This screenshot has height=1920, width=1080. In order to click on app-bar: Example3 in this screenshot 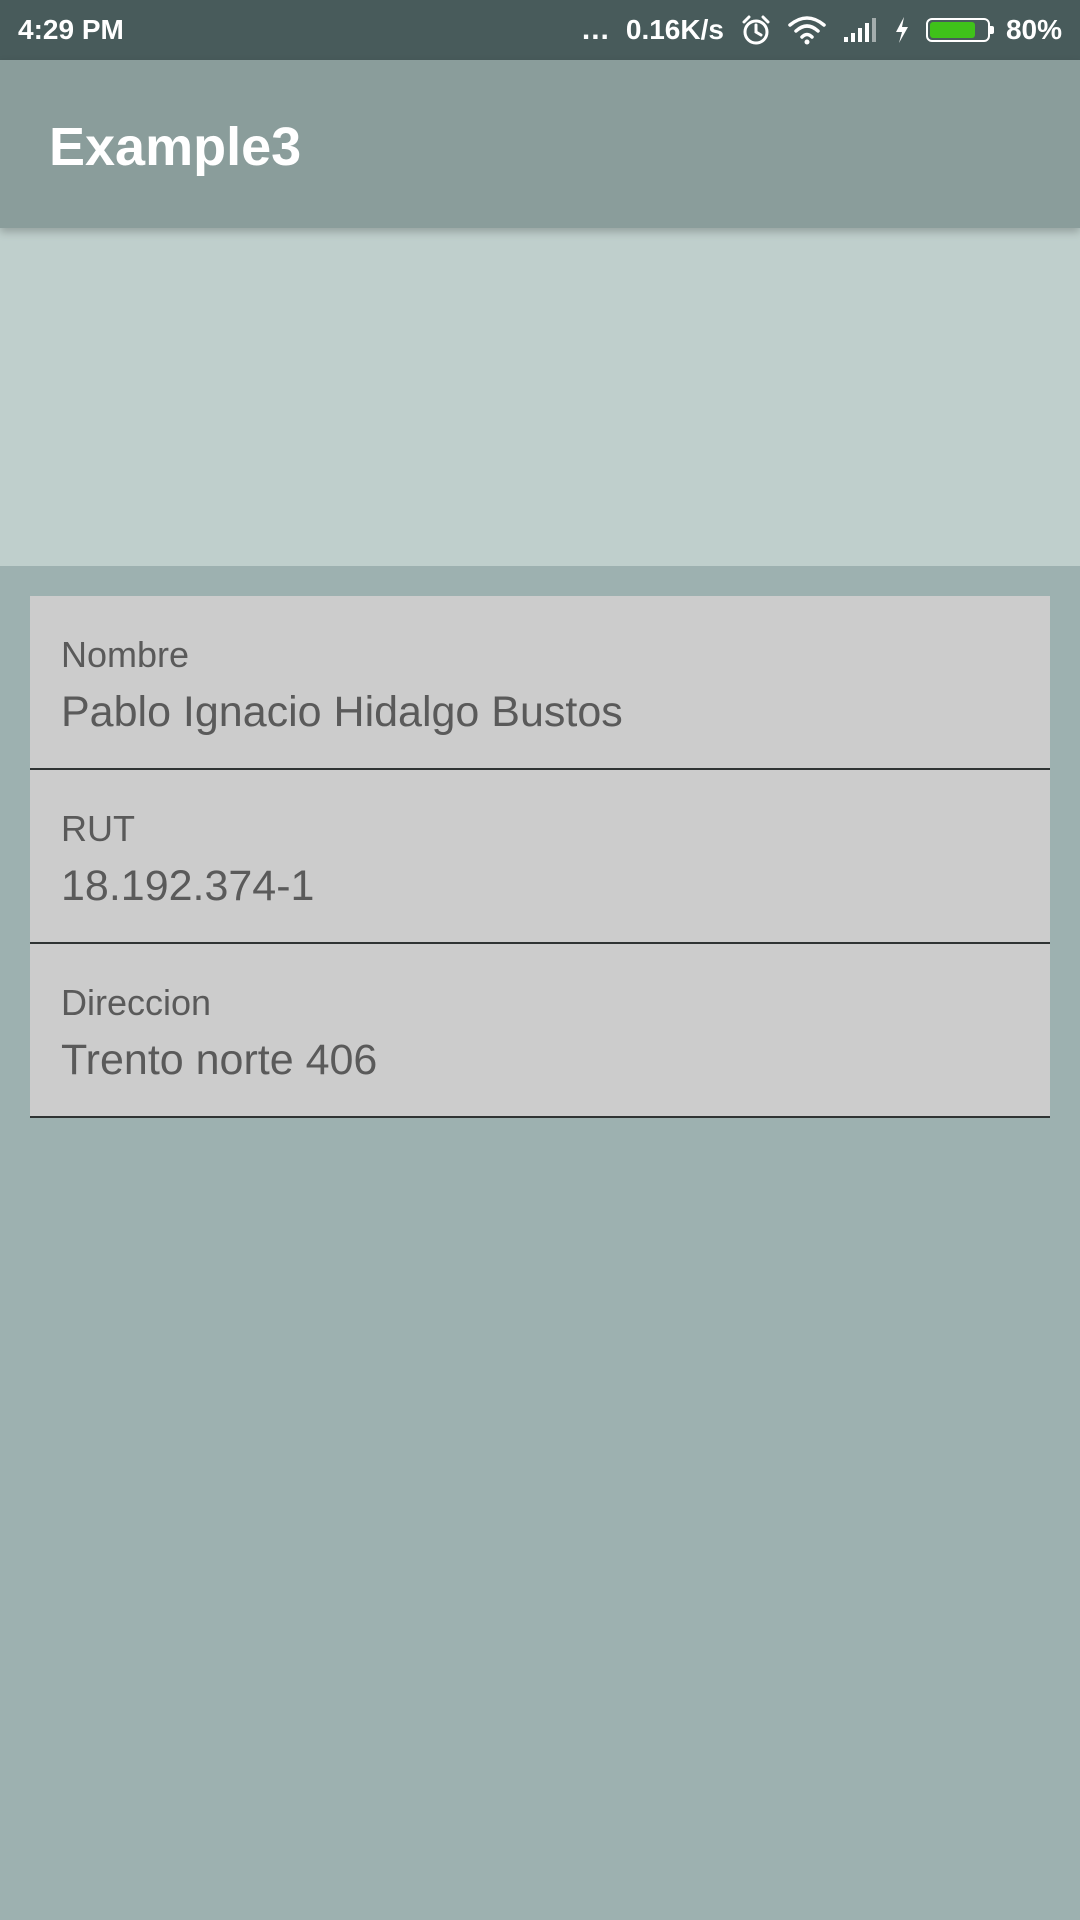, I will do `click(540, 144)`.